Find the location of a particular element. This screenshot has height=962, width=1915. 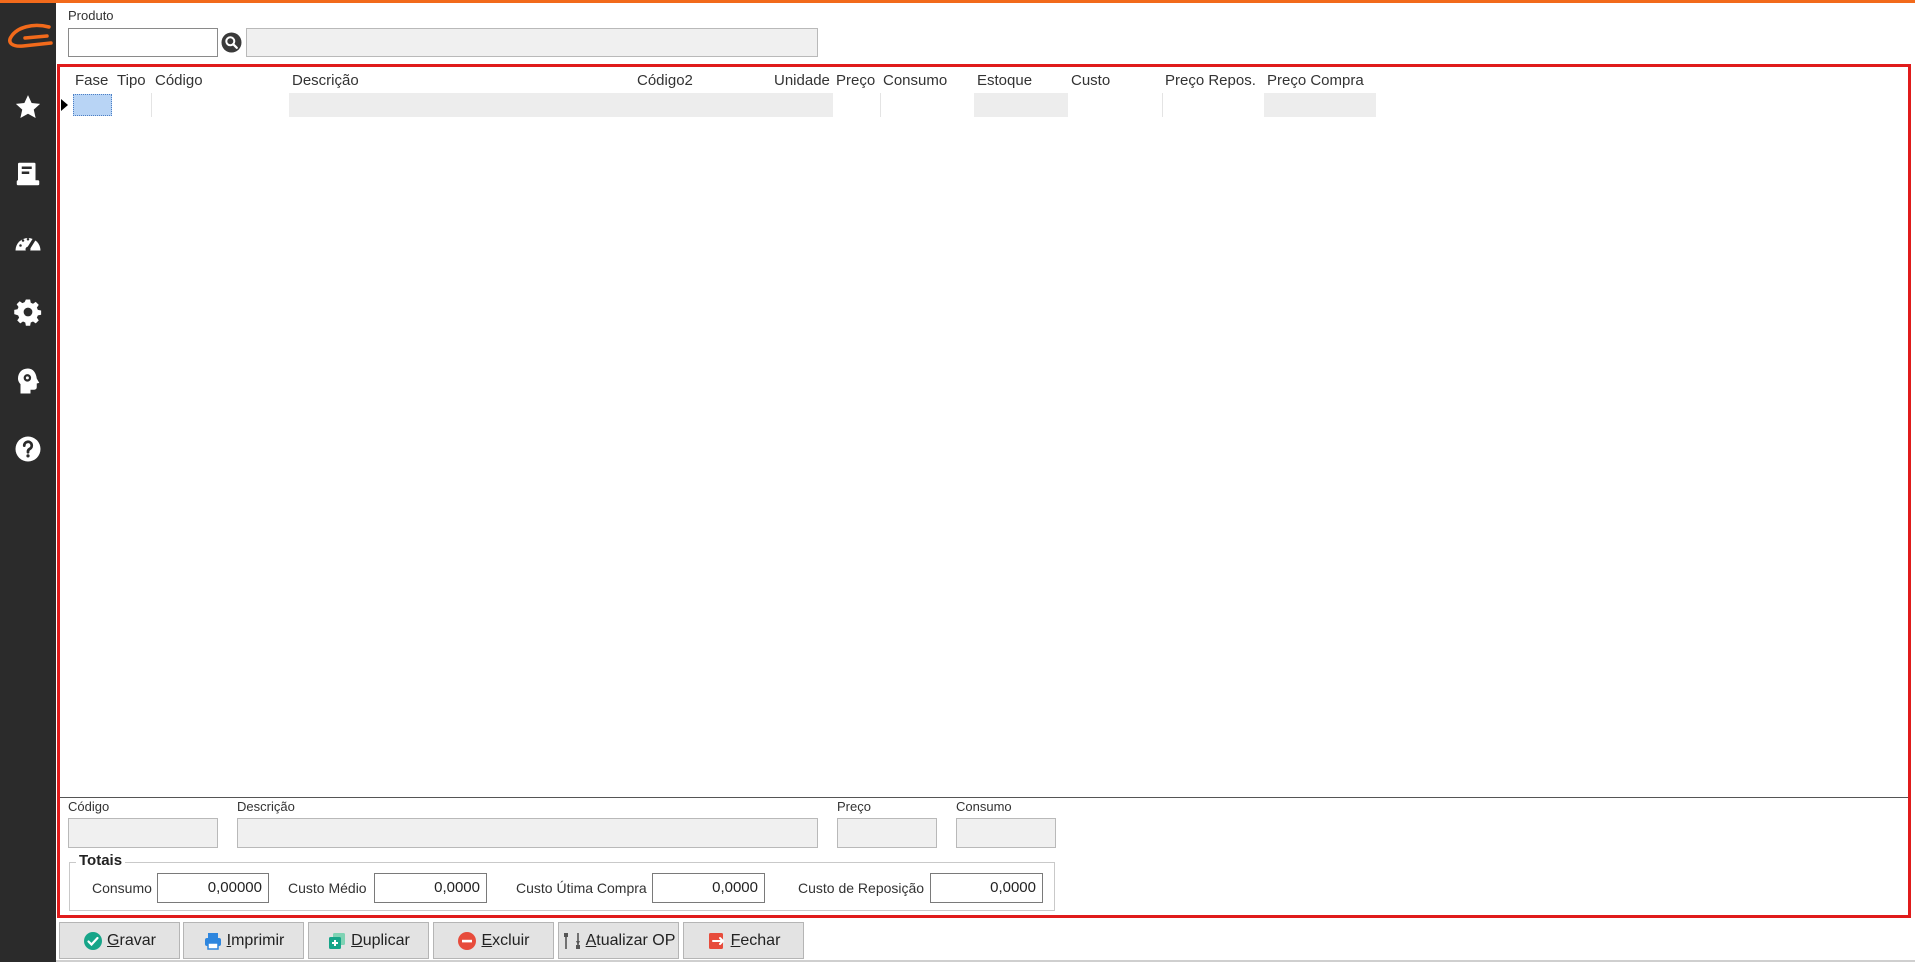

produto-description-field is located at coordinates (532, 42).